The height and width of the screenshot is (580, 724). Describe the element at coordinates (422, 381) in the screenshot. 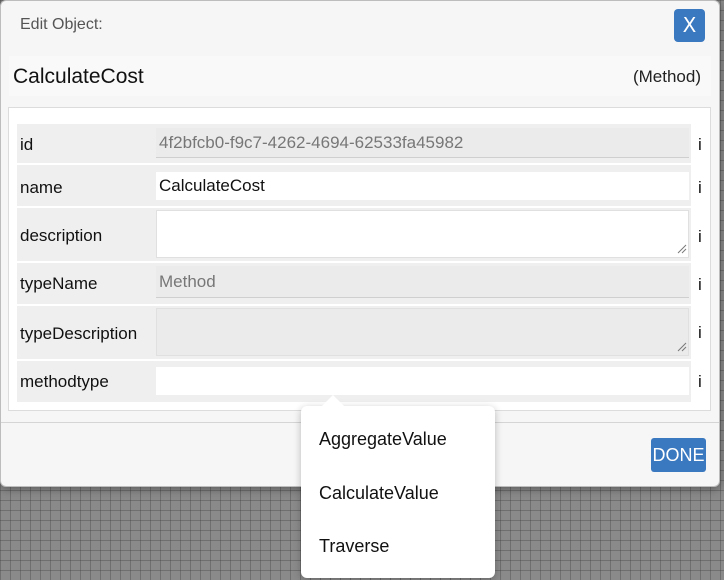

I see `methodtype-select` at that location.